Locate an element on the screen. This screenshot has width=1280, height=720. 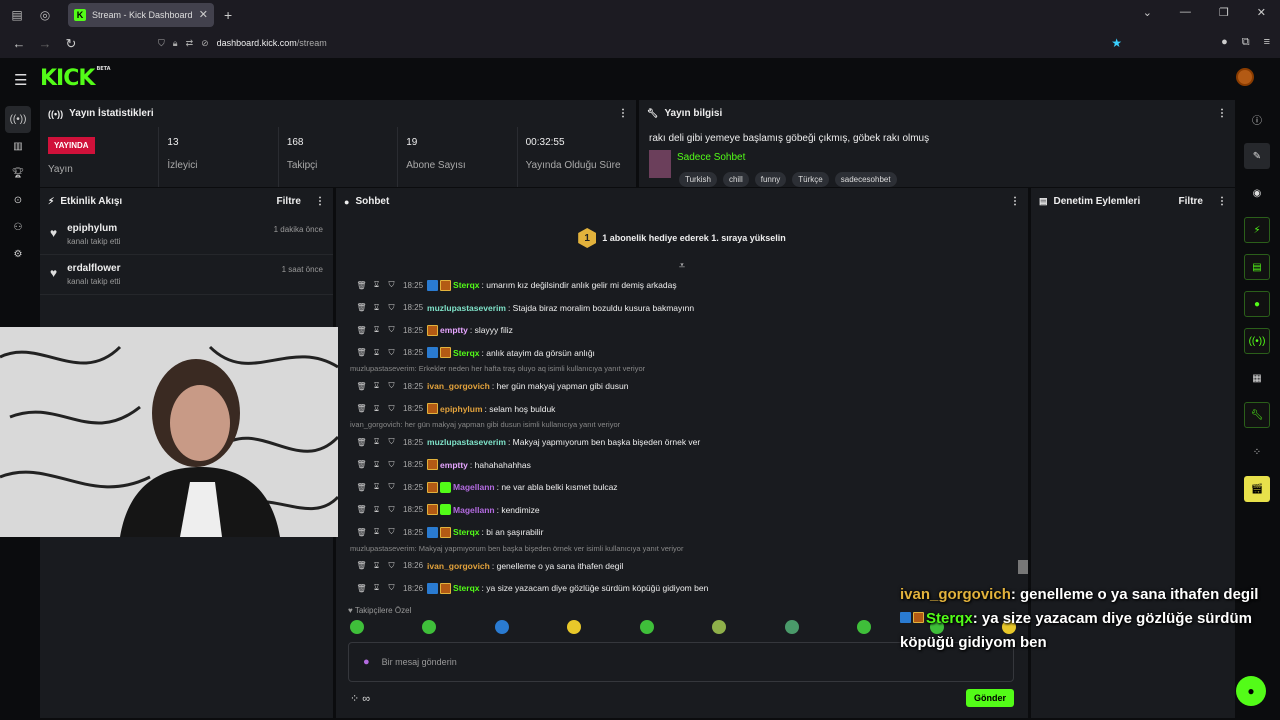
back-icon: ← is located at coordinates (19, 43).